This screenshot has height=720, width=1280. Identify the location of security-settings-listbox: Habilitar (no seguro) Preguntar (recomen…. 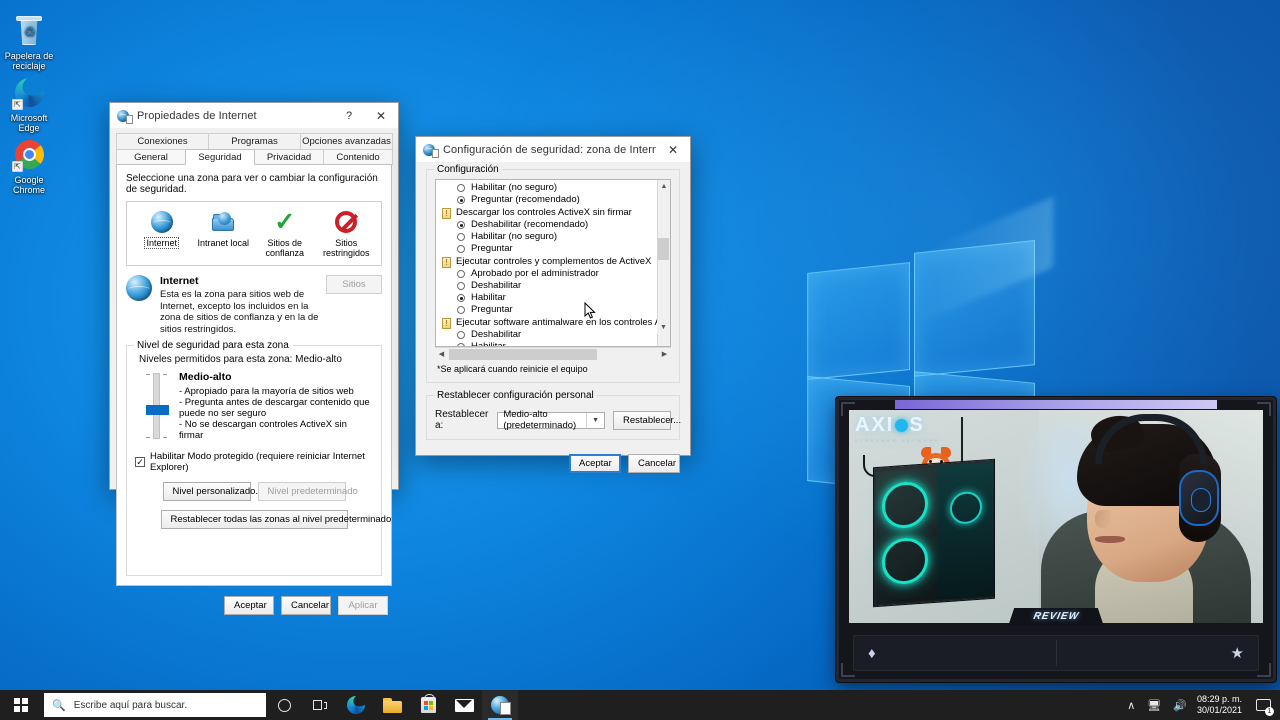
(553, 263).